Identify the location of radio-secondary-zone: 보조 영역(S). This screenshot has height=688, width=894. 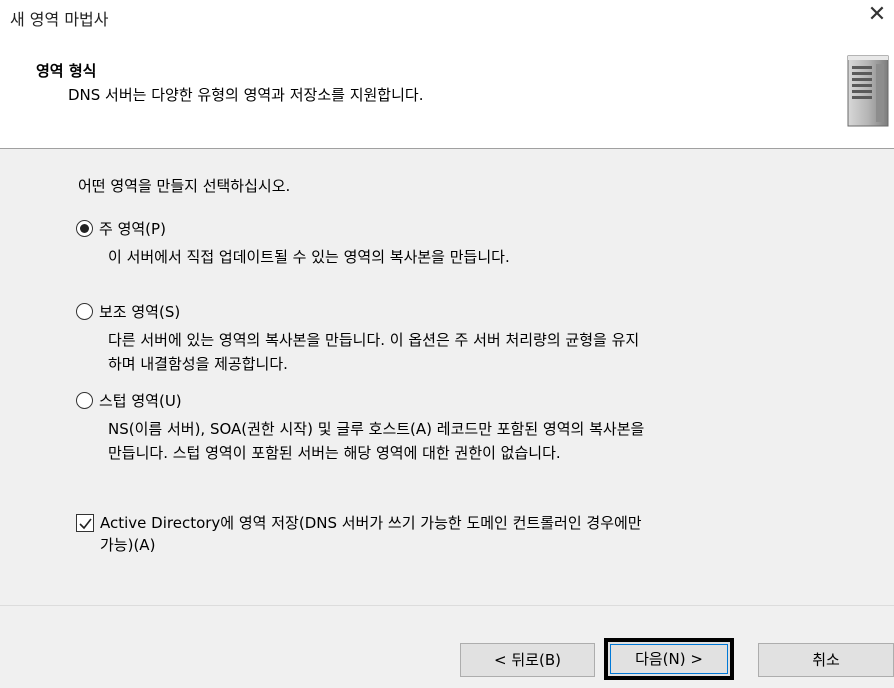
(128, 311).